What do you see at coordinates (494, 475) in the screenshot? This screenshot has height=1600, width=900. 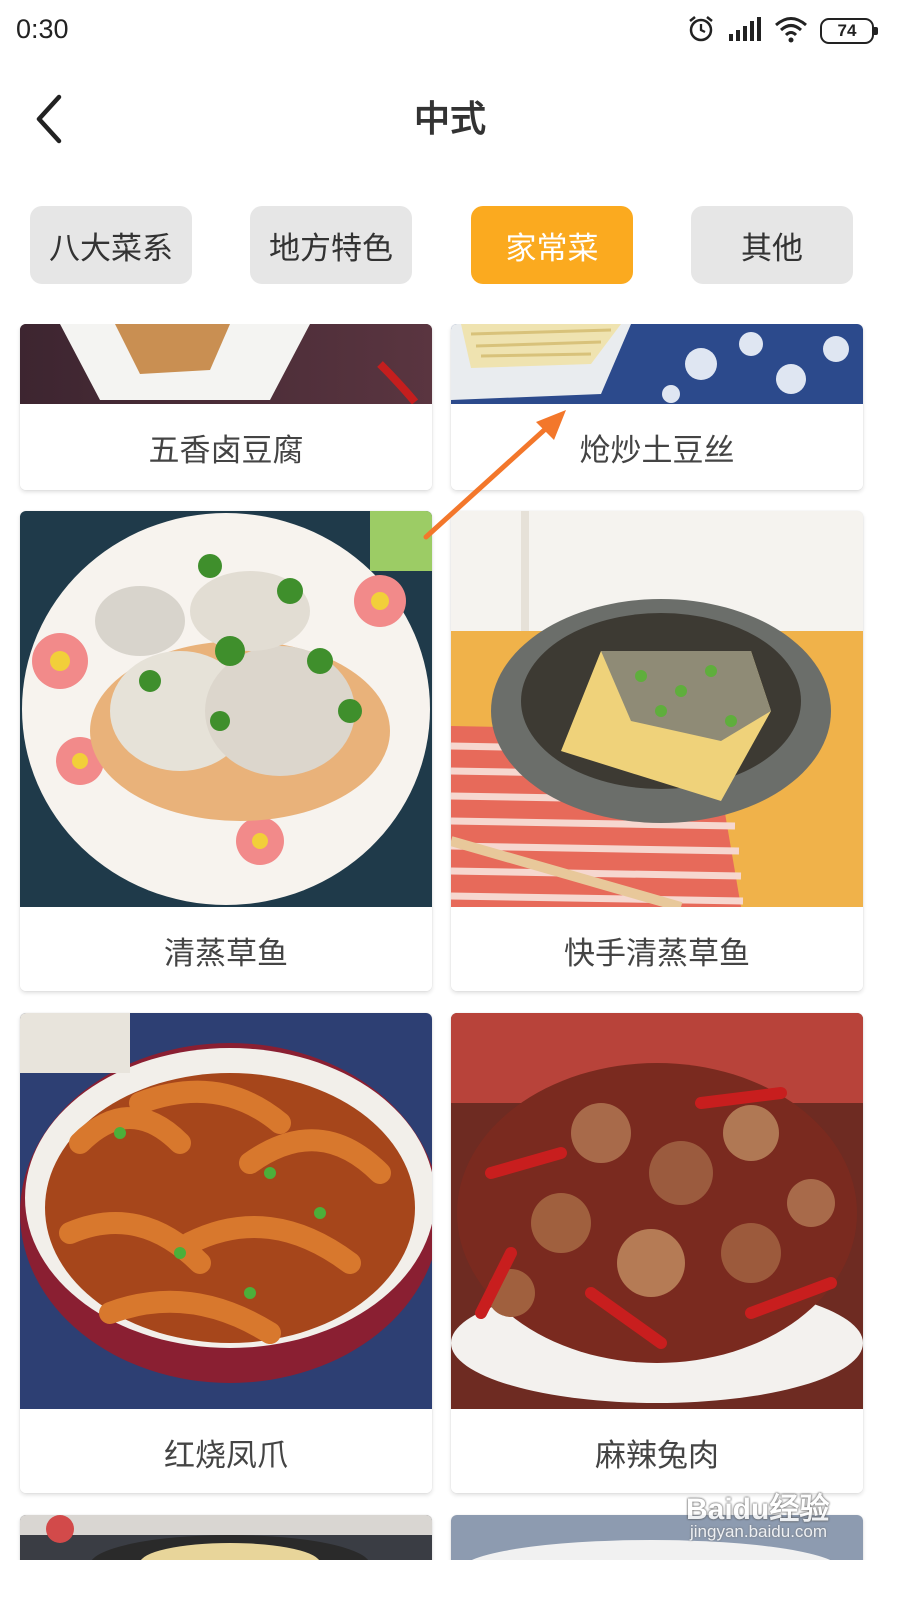 I see `annotation-arrow` at bounding box center [494, 475].